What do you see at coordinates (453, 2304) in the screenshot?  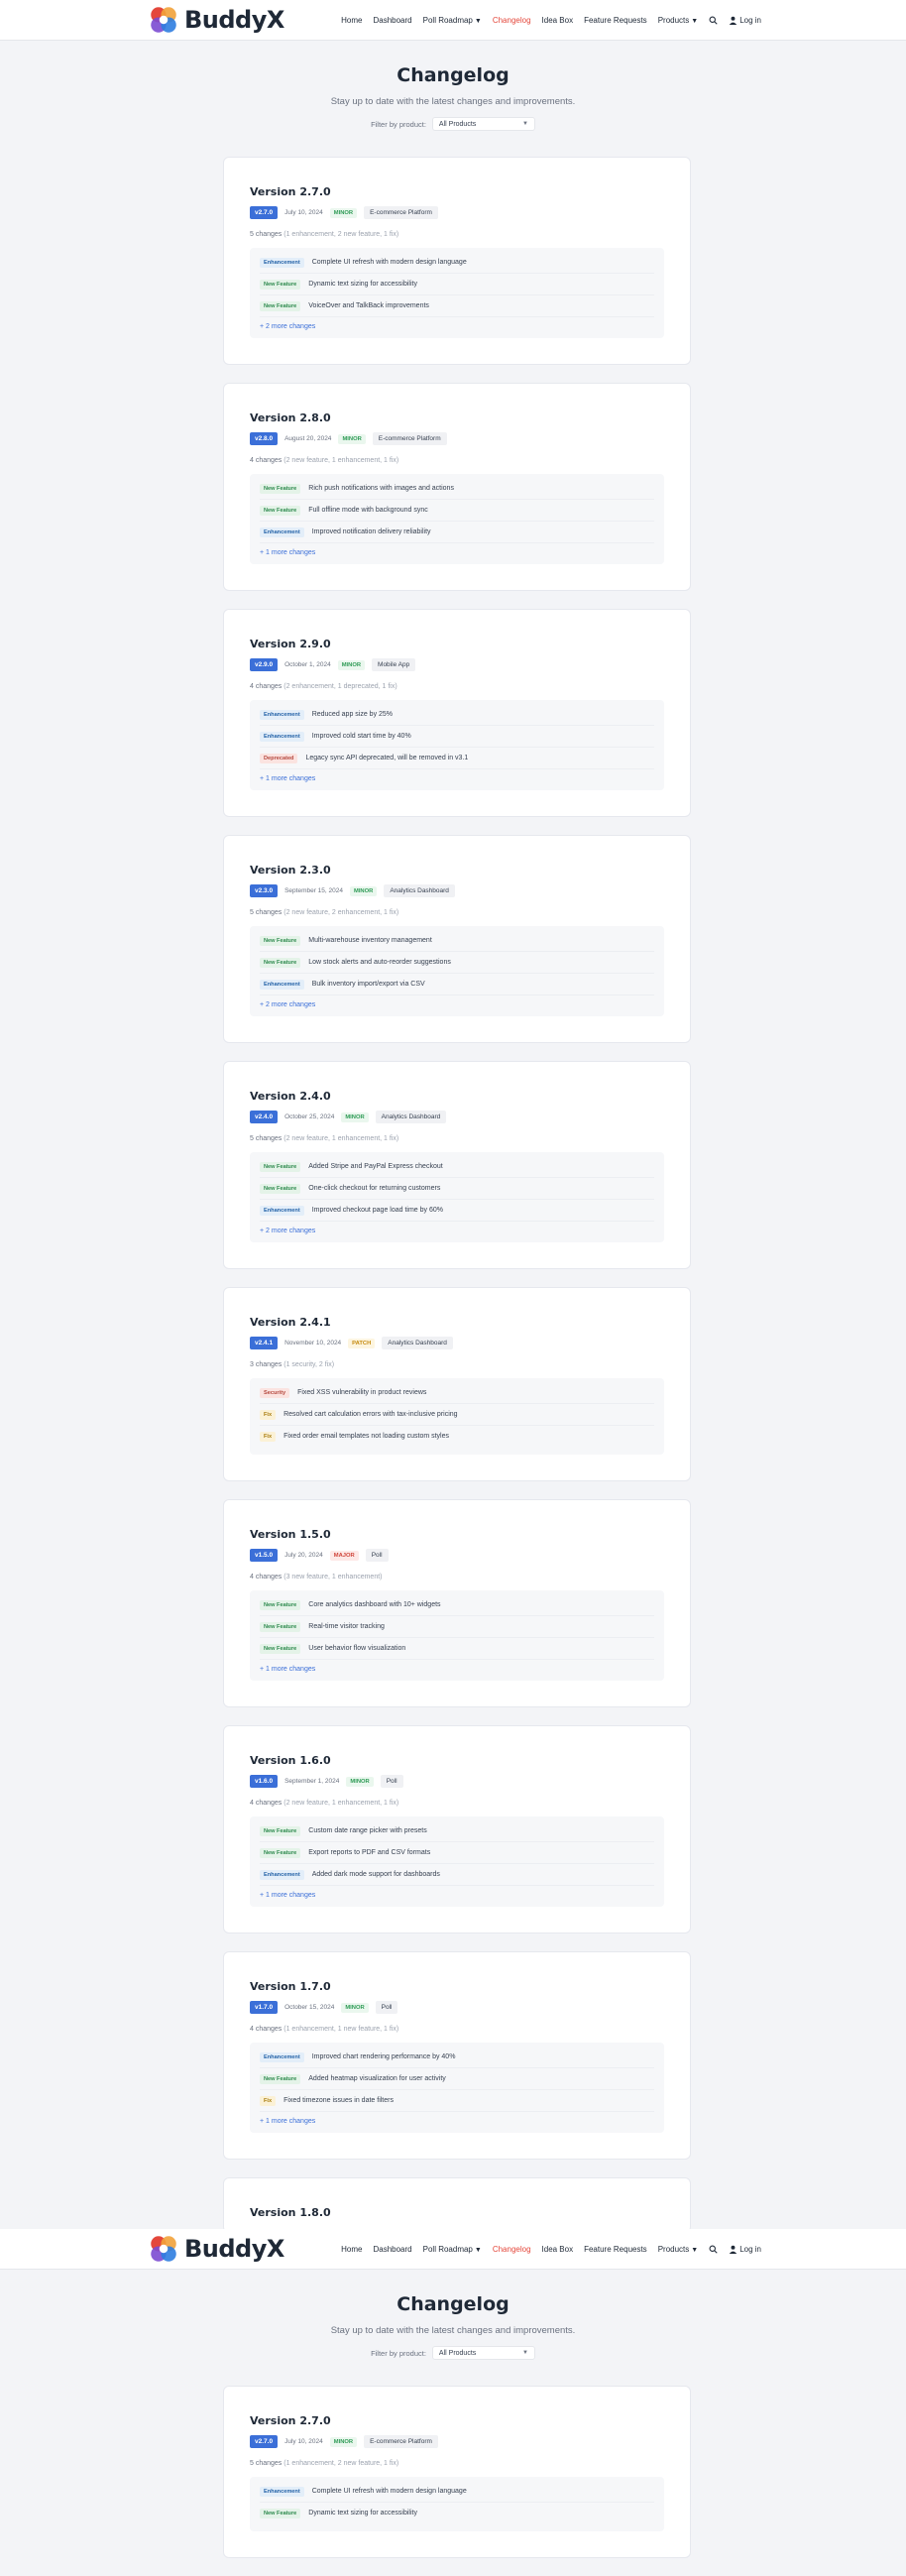 I see `page-title: Changelog` at bounding box center [453, 2304].